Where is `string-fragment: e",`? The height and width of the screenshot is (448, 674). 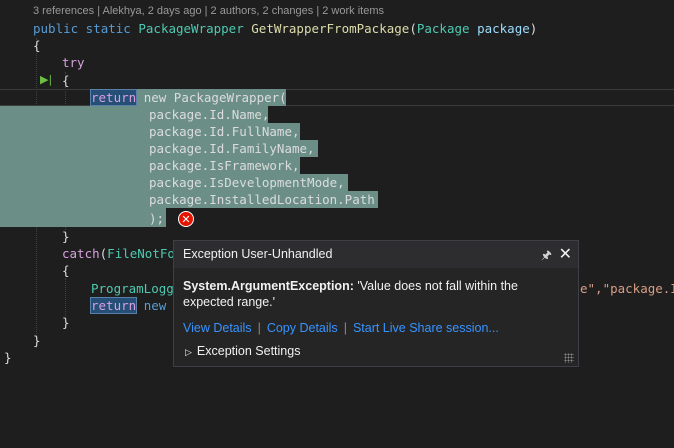
string-fragment: e", is located at coordinates (591, 288).